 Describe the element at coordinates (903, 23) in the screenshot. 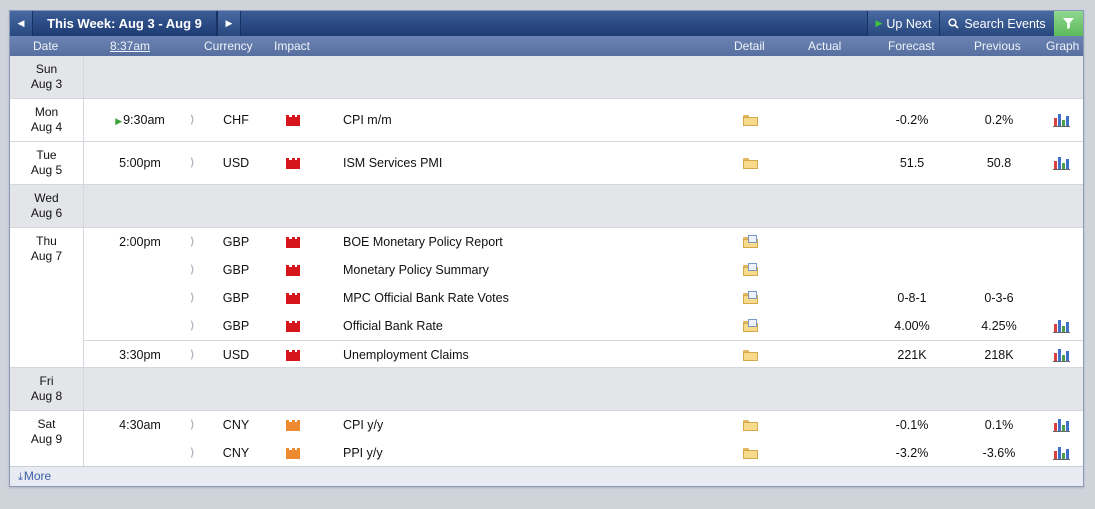

I see `up-next-button: ▶ Up Next` at that location.